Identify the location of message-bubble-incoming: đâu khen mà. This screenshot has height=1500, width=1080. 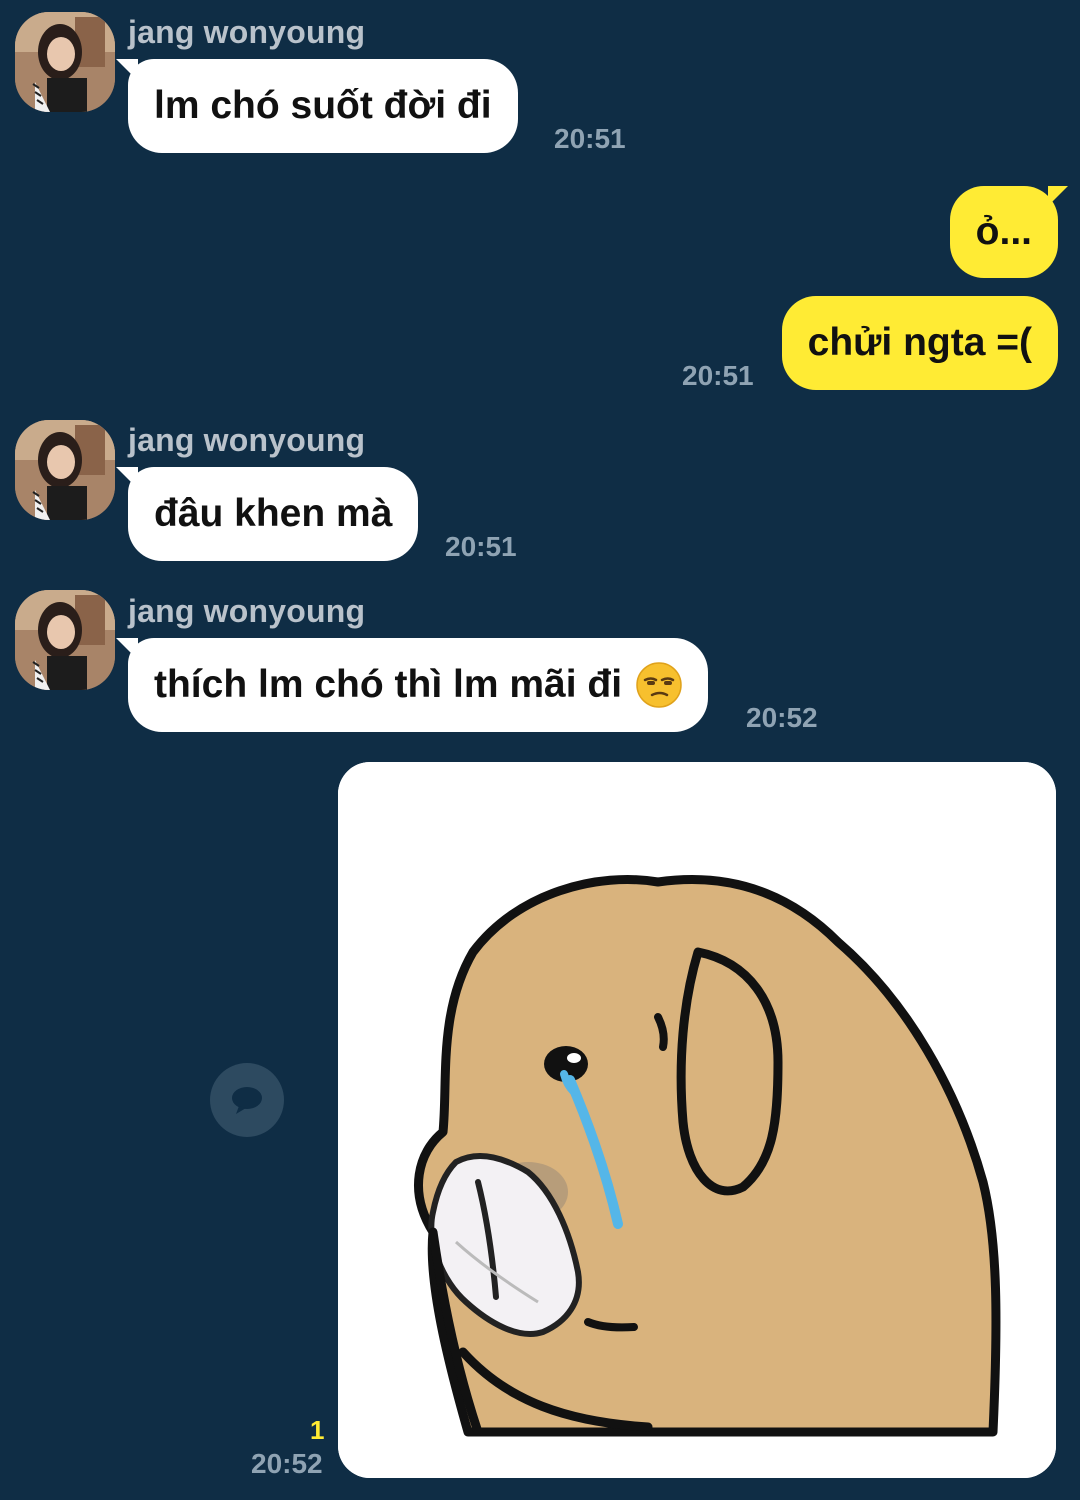
(267, 514).